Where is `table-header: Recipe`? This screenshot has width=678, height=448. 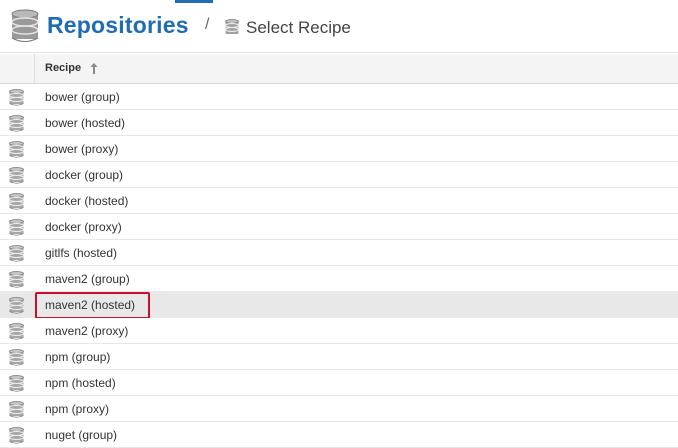 table-header: Recipe is located at coordinates (339, 69).